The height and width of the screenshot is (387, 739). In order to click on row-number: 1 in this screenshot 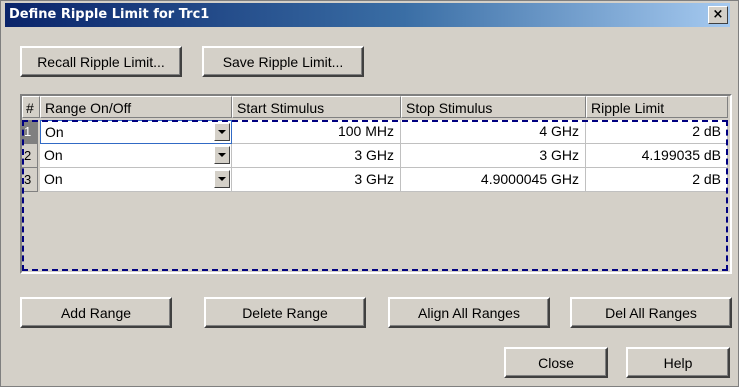, I will do `click(30, 132)`.